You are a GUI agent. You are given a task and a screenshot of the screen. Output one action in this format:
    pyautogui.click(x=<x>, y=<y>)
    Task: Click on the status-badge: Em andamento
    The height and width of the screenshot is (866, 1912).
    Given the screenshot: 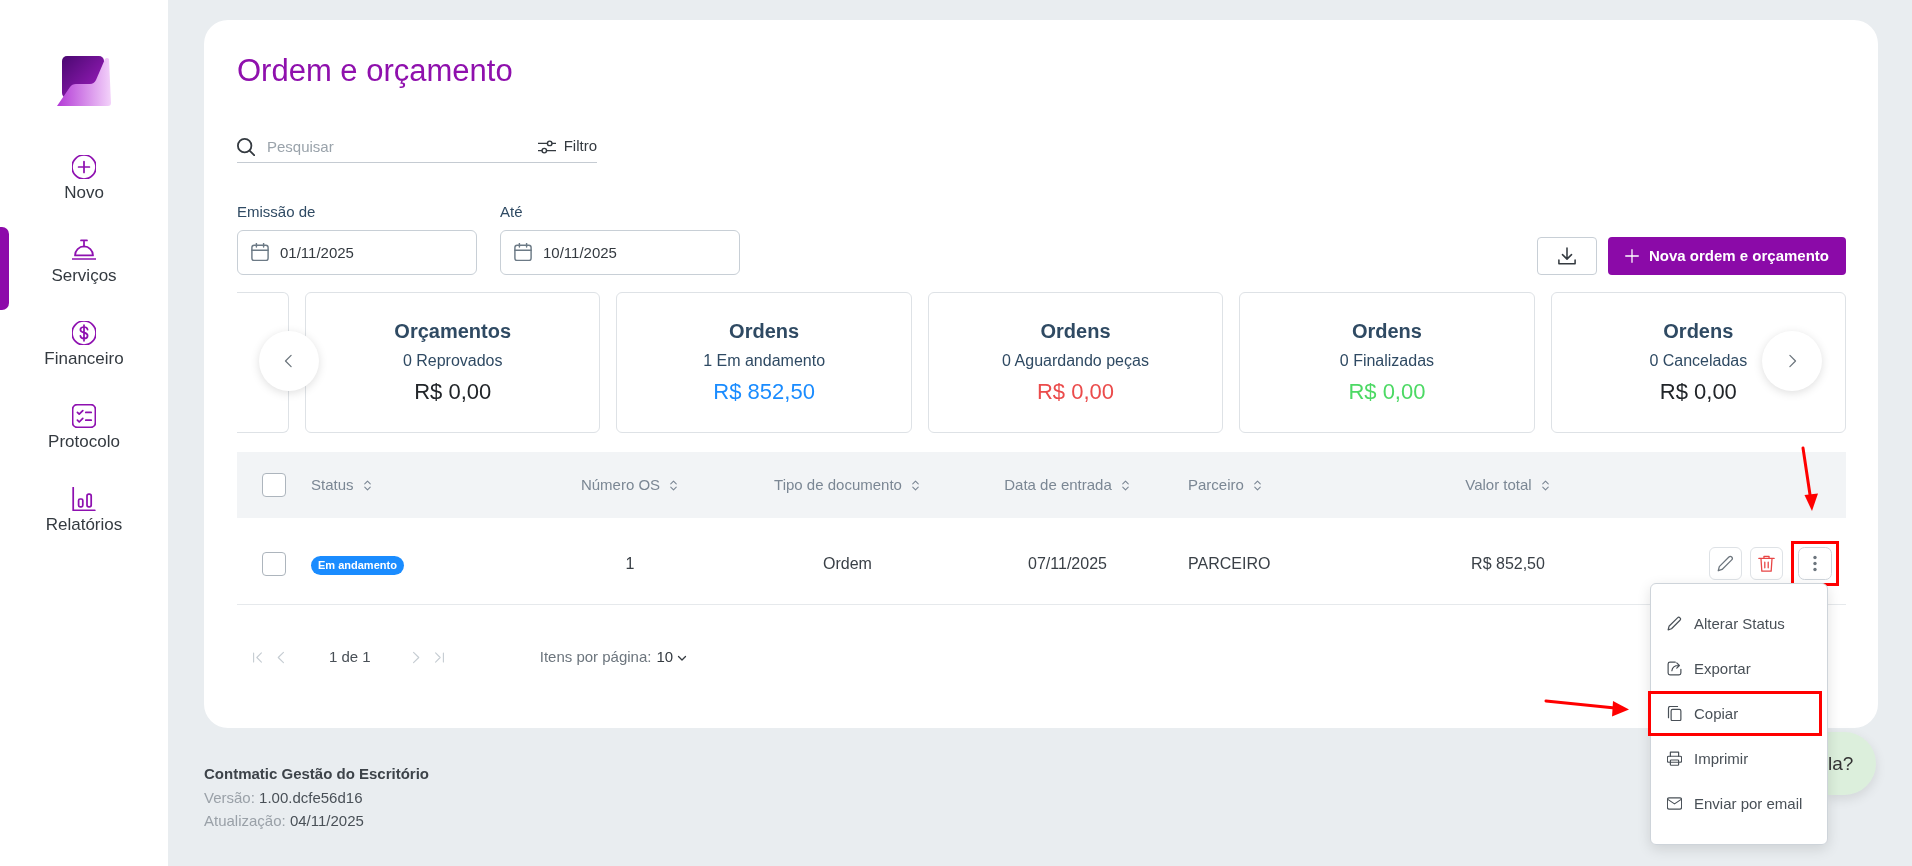 What is the action you would take?
    pyautogui.click(x=357, y=565)
    